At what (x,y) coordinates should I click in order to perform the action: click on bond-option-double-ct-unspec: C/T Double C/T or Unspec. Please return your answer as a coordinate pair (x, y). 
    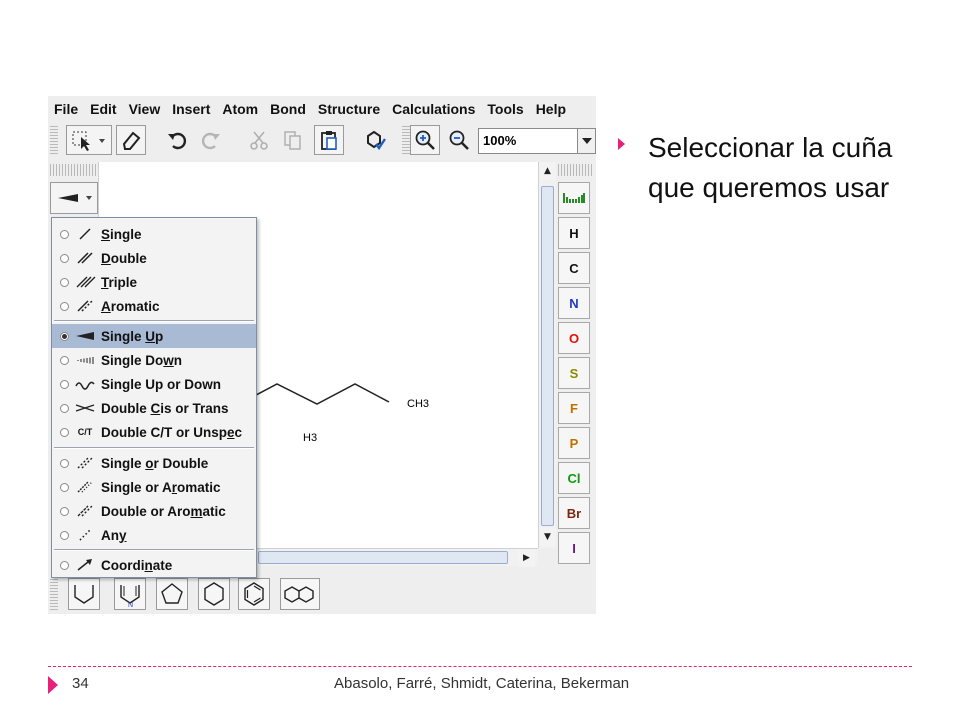
    Looking at the image, I should click on (154, 432).